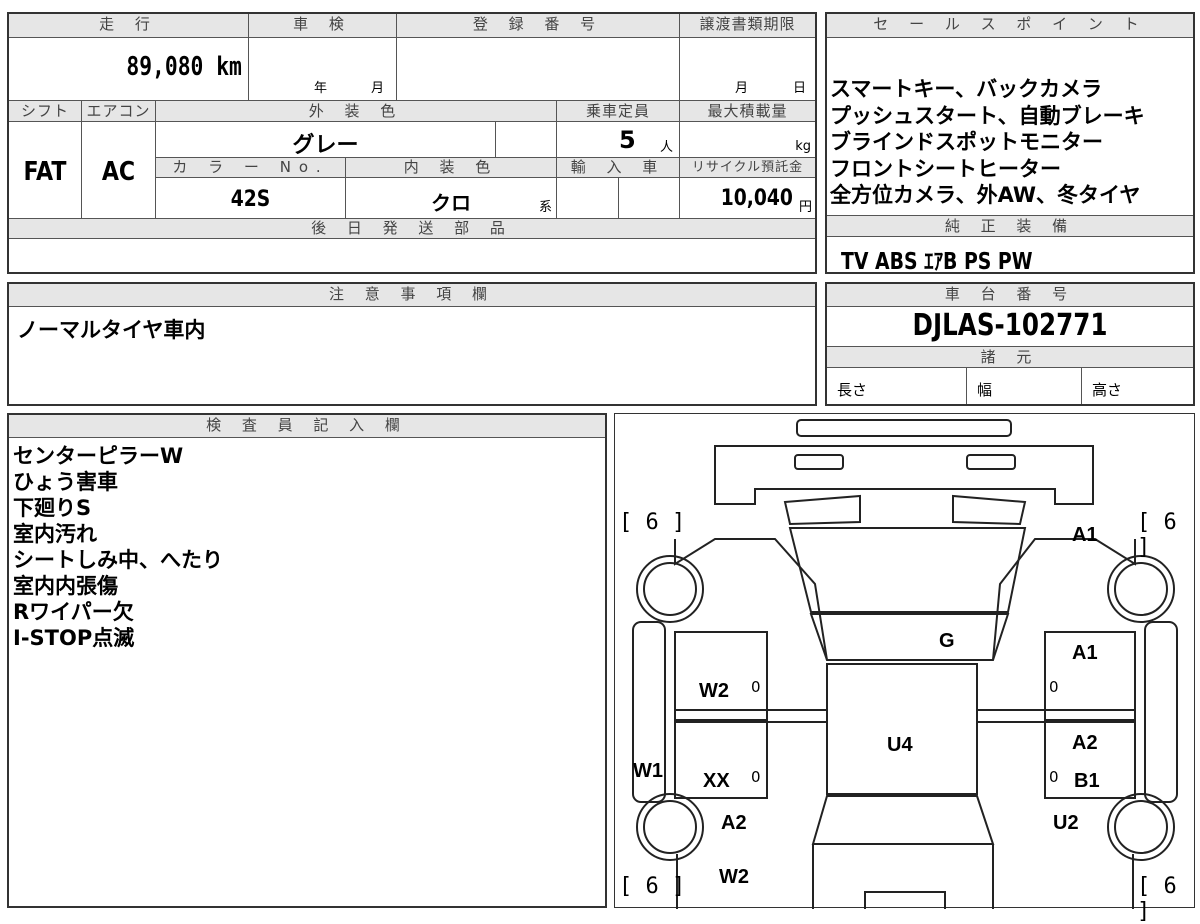 This screenshot has height=924, width=1200. What do you see at coordinates (1157, 535) in the screenshot?
I see `tire-front-right-label: [ 6 ]` at bounding box center [1157, 535].